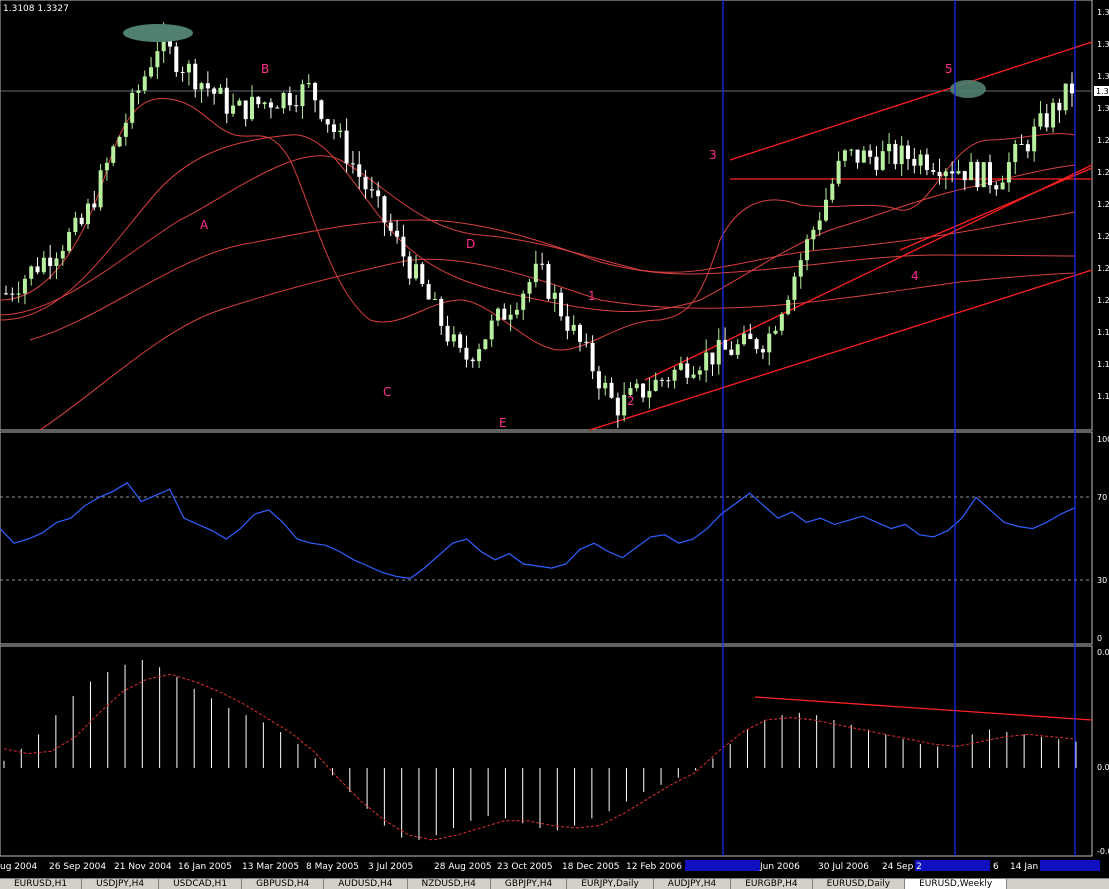  Describe the element at coordinates (592, 296) in the screenshot. I see `wave-label-1: 1` at that location.